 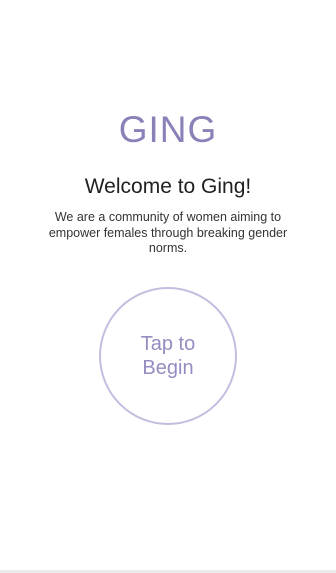 I want to click on tap-to-begin-button: Tap to Begin, so click(x=168, y=356).